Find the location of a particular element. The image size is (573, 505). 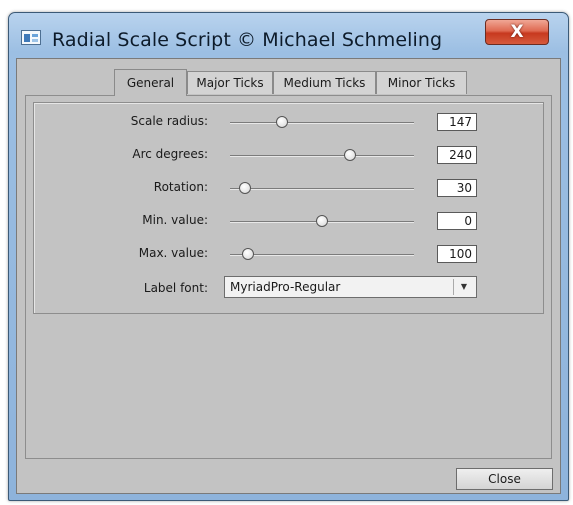

window-title: Radial Scale Script © Michael Schmeling is located at coordinates (247, 40).